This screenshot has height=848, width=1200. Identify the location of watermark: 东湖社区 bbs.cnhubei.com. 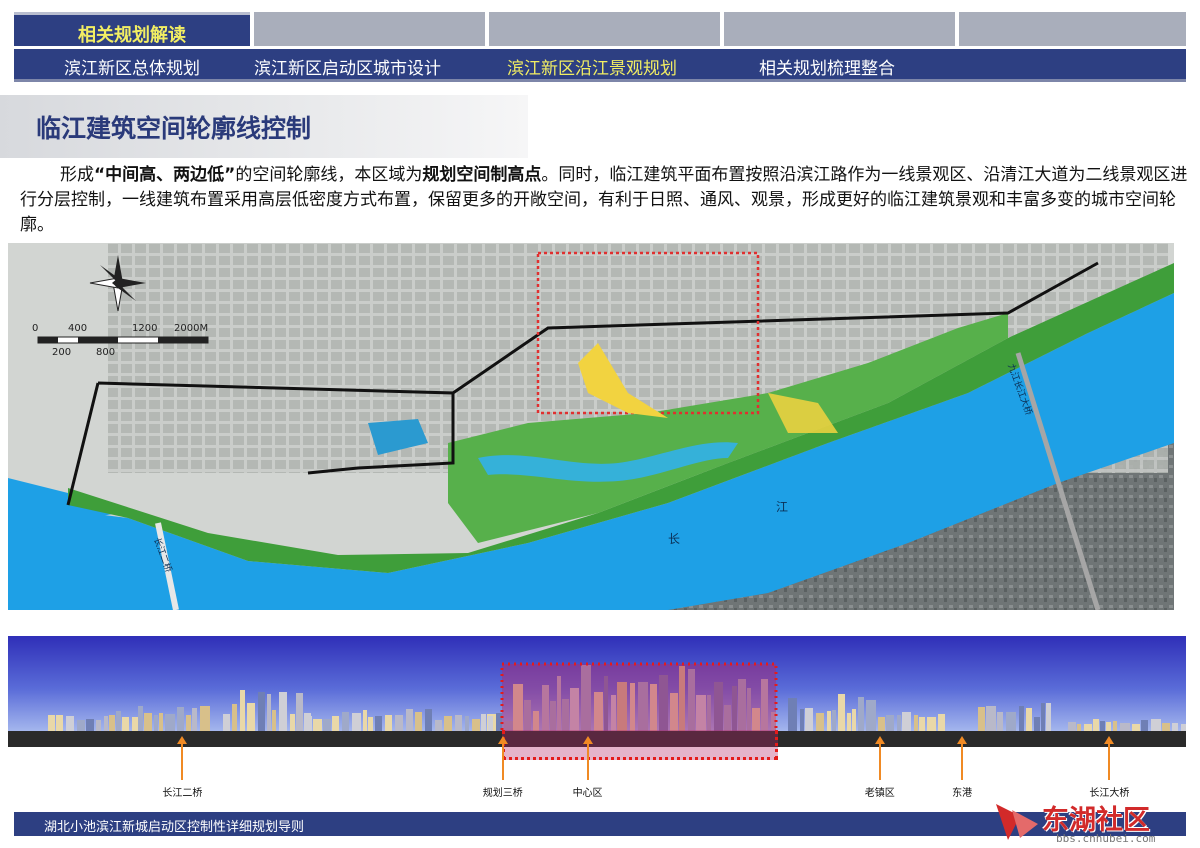
(1094, 822).